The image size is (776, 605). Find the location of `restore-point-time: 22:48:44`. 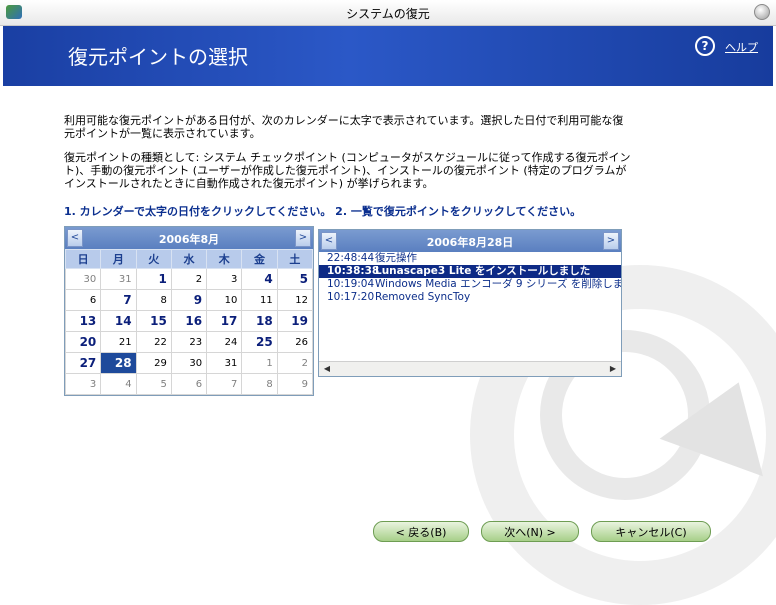

restore-point-time: 22:48:44 is located at coordinates (351, 258).